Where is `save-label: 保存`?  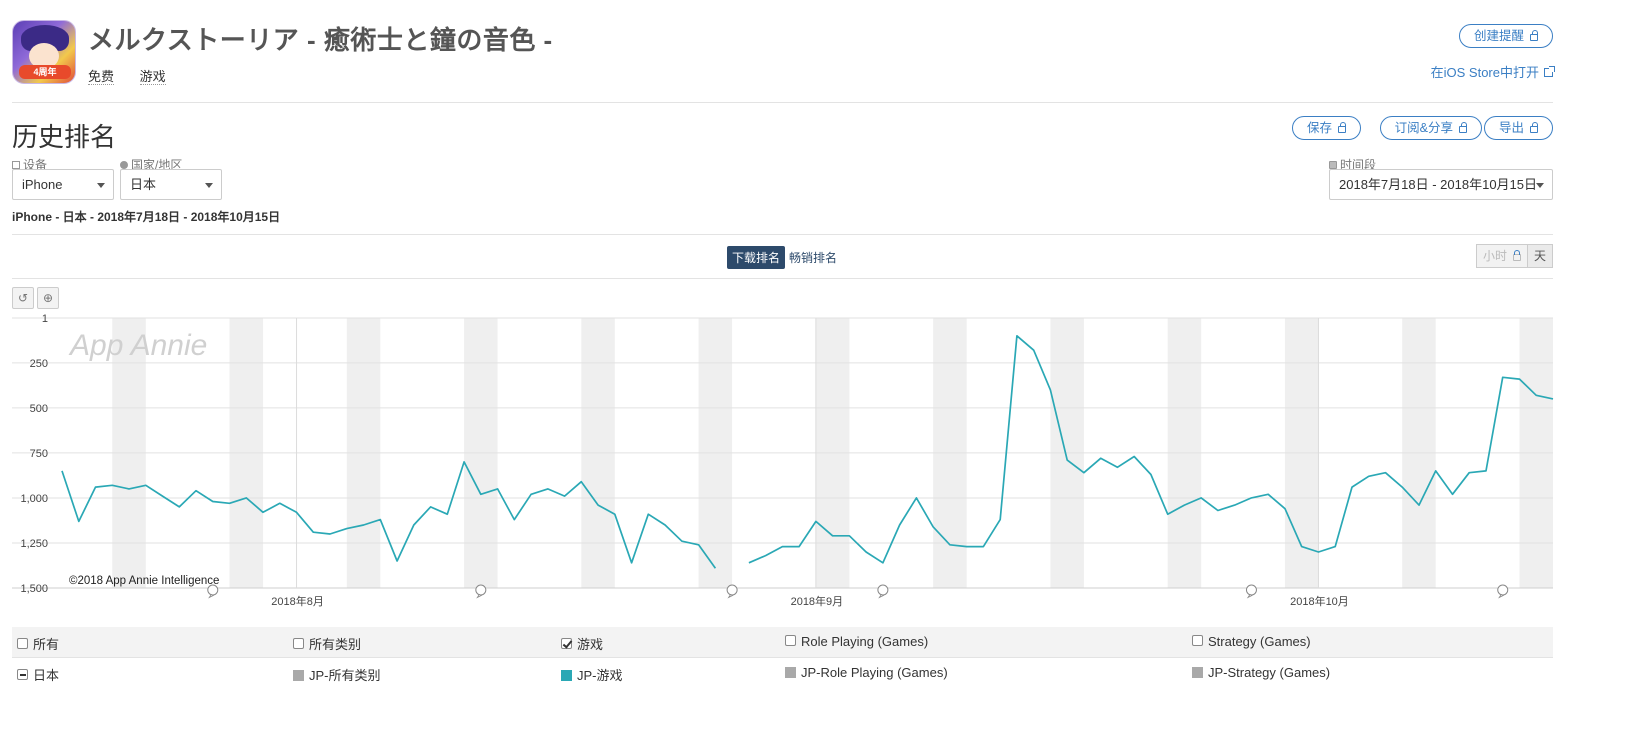 save-label: 保存 is located at coordinates (1319, 128).